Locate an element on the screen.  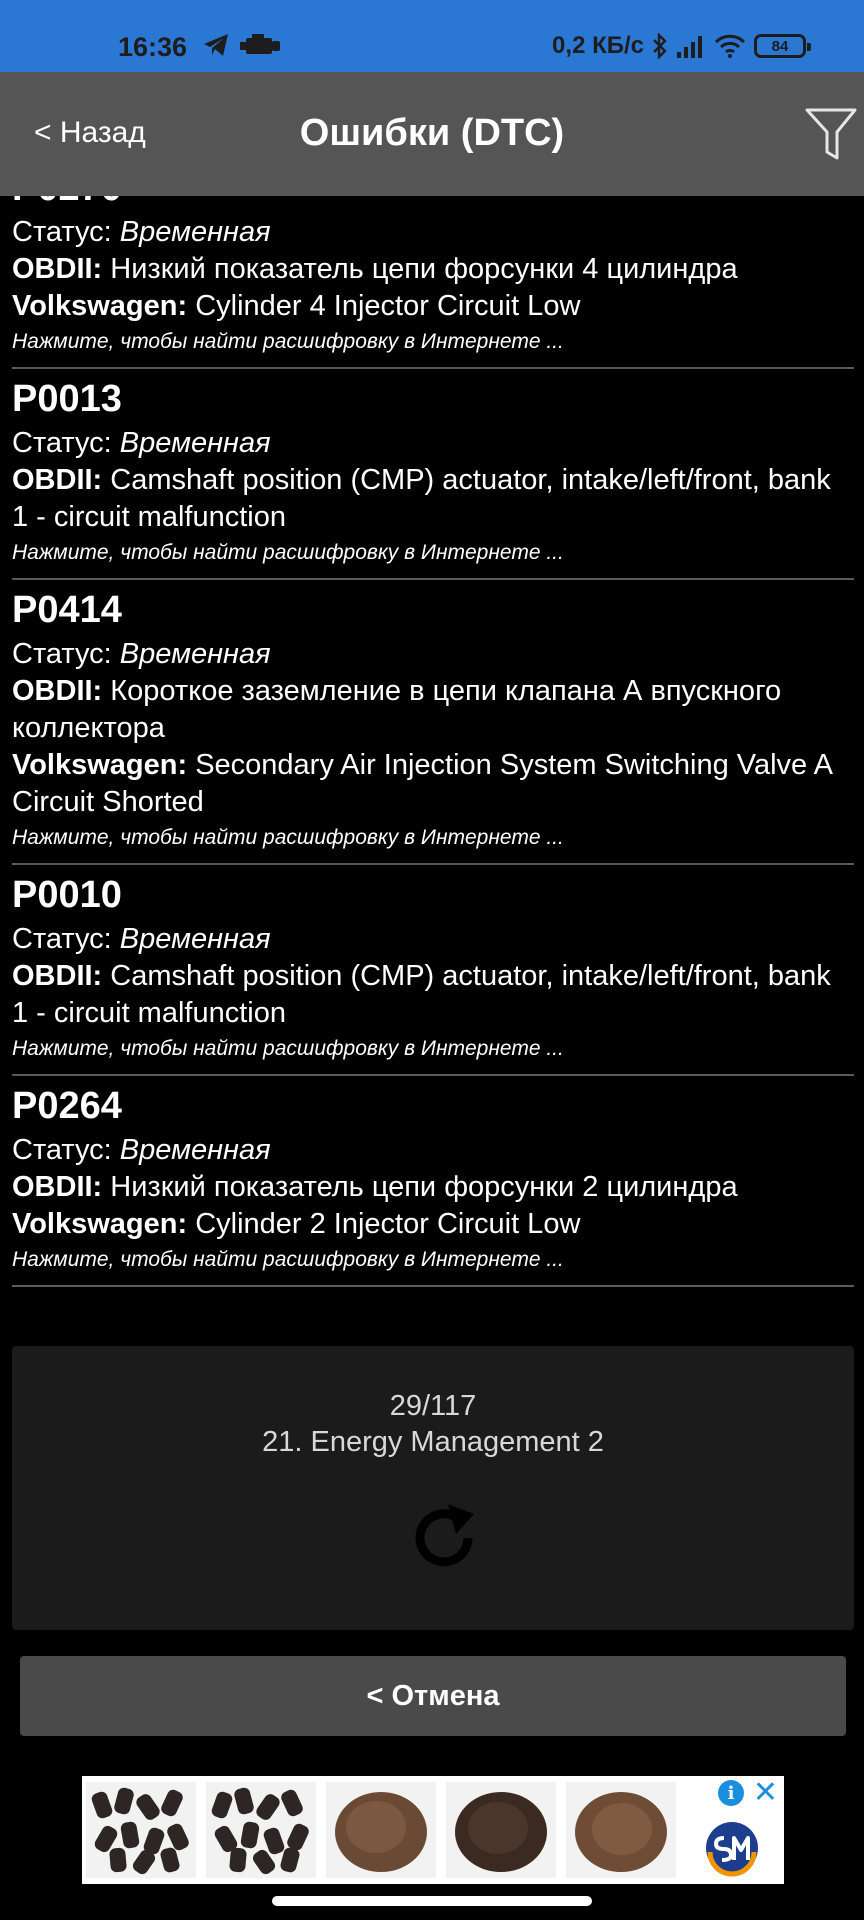
dtc-code: P0264 is located at coordinates (67, 1106).